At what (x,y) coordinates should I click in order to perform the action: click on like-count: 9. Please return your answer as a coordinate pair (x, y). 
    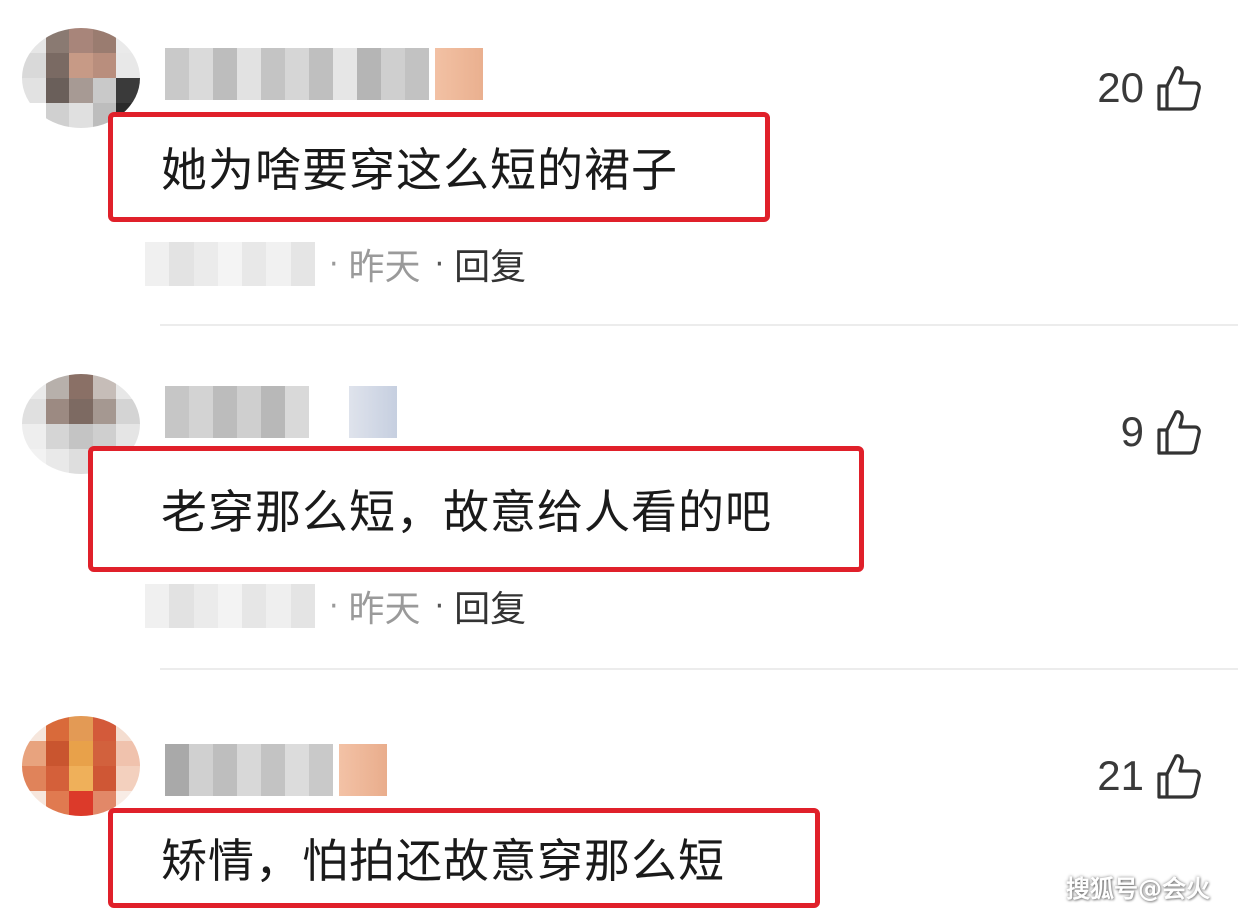
    Looking at the image, I should click on (1132, 431).